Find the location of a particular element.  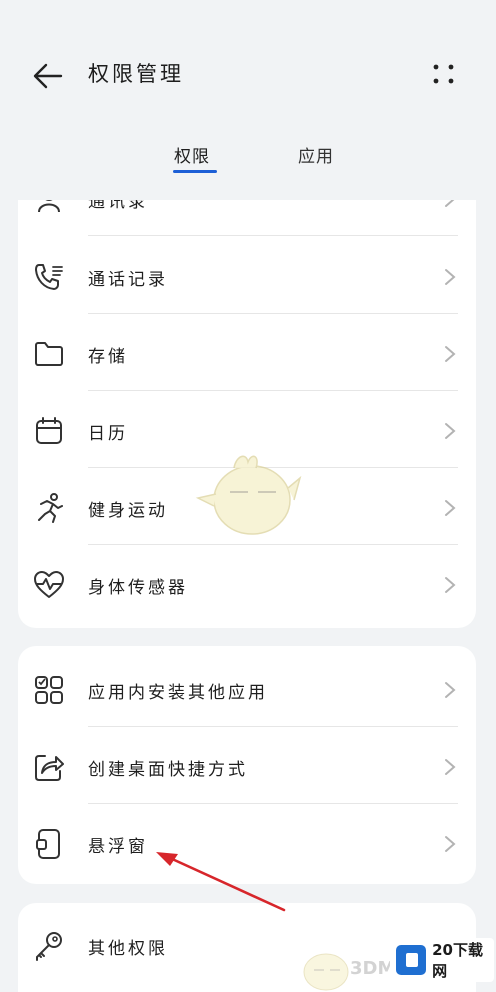

floating-window-icon is located at coordinates (49, 844).